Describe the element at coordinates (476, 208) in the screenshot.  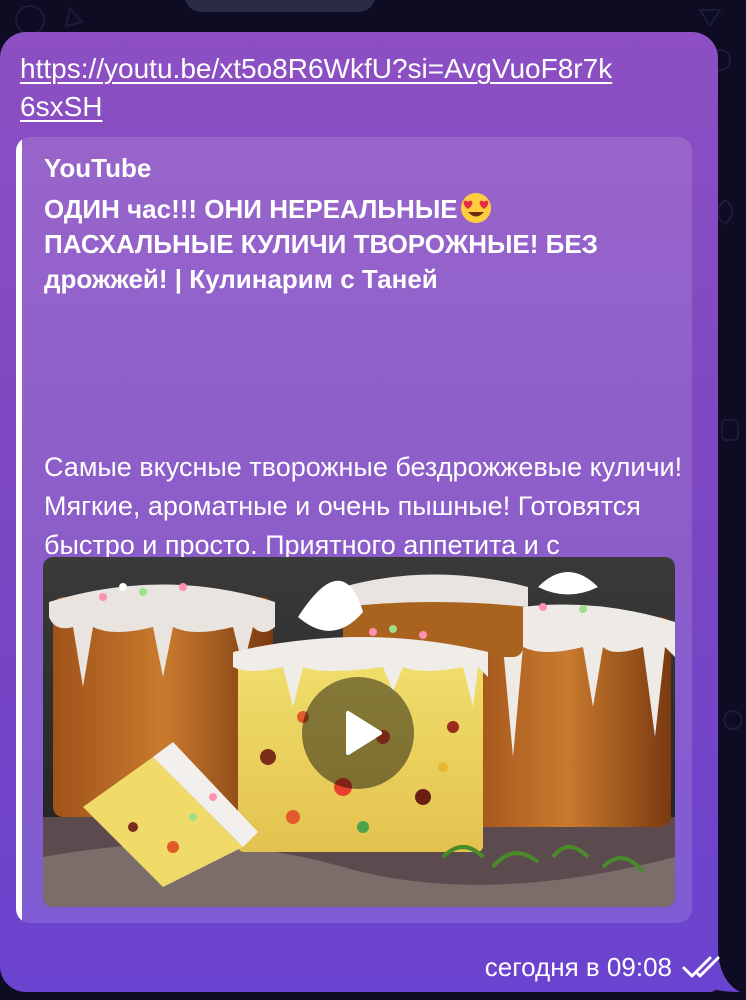
I see `heart-eyes-emoji-icon` at that location.